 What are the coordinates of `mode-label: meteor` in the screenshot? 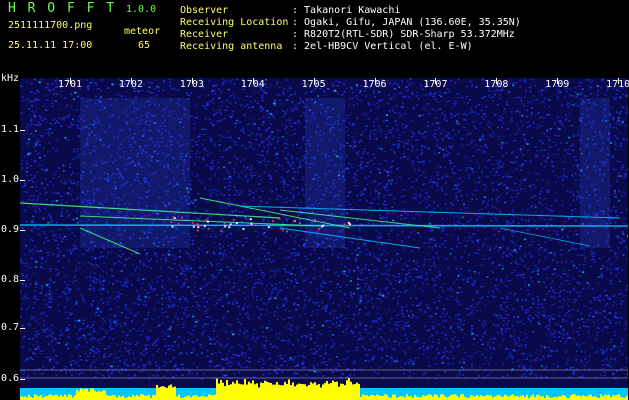 It's located at (142, 31).